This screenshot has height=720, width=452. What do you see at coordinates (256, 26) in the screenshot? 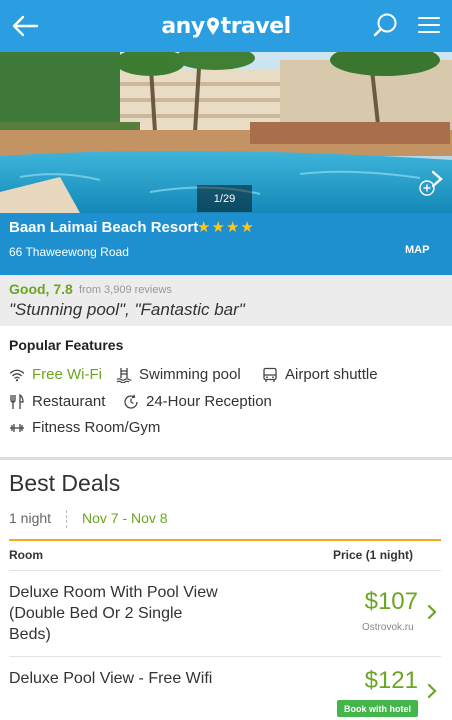
I see `logo-text-travel: travel` at bounding box center [256, 26].